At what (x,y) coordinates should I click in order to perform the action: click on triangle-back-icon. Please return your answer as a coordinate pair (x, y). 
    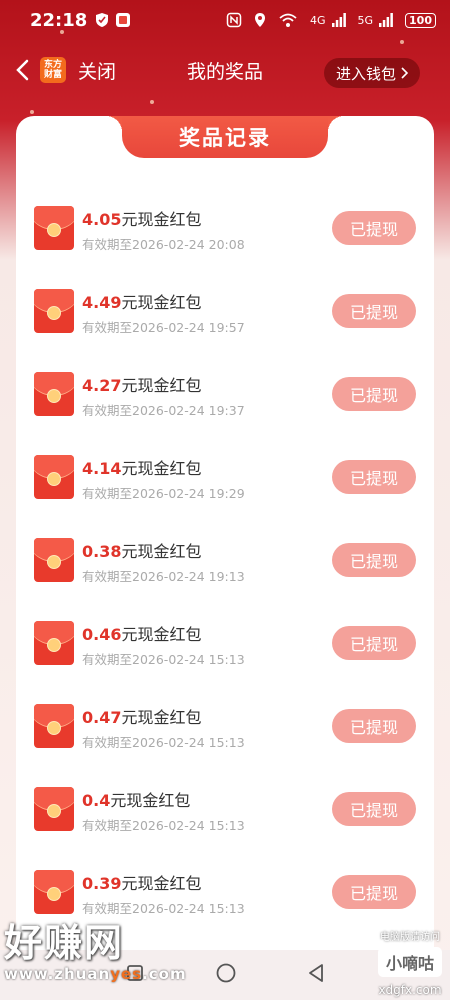
    Looking at the image, I should click on (316, 973).